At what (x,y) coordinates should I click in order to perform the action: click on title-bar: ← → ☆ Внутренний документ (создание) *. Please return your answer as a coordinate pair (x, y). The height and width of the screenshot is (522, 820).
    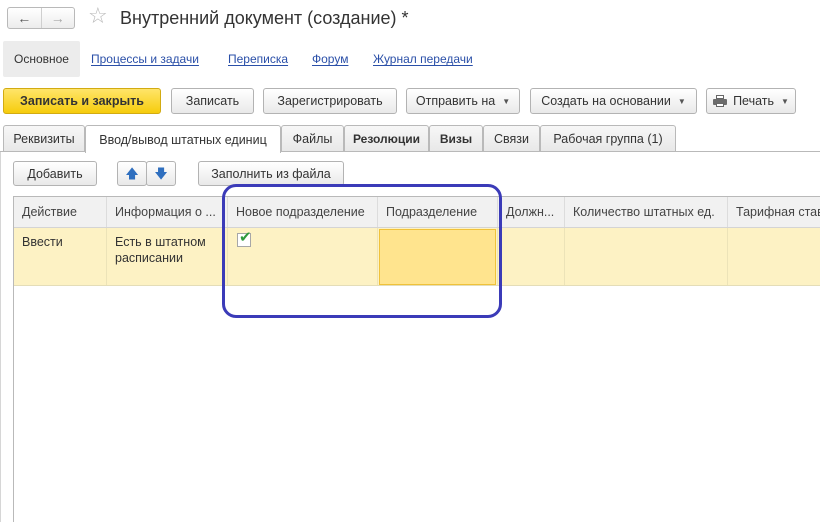
    Looking at the image, I should click on (410, 19).